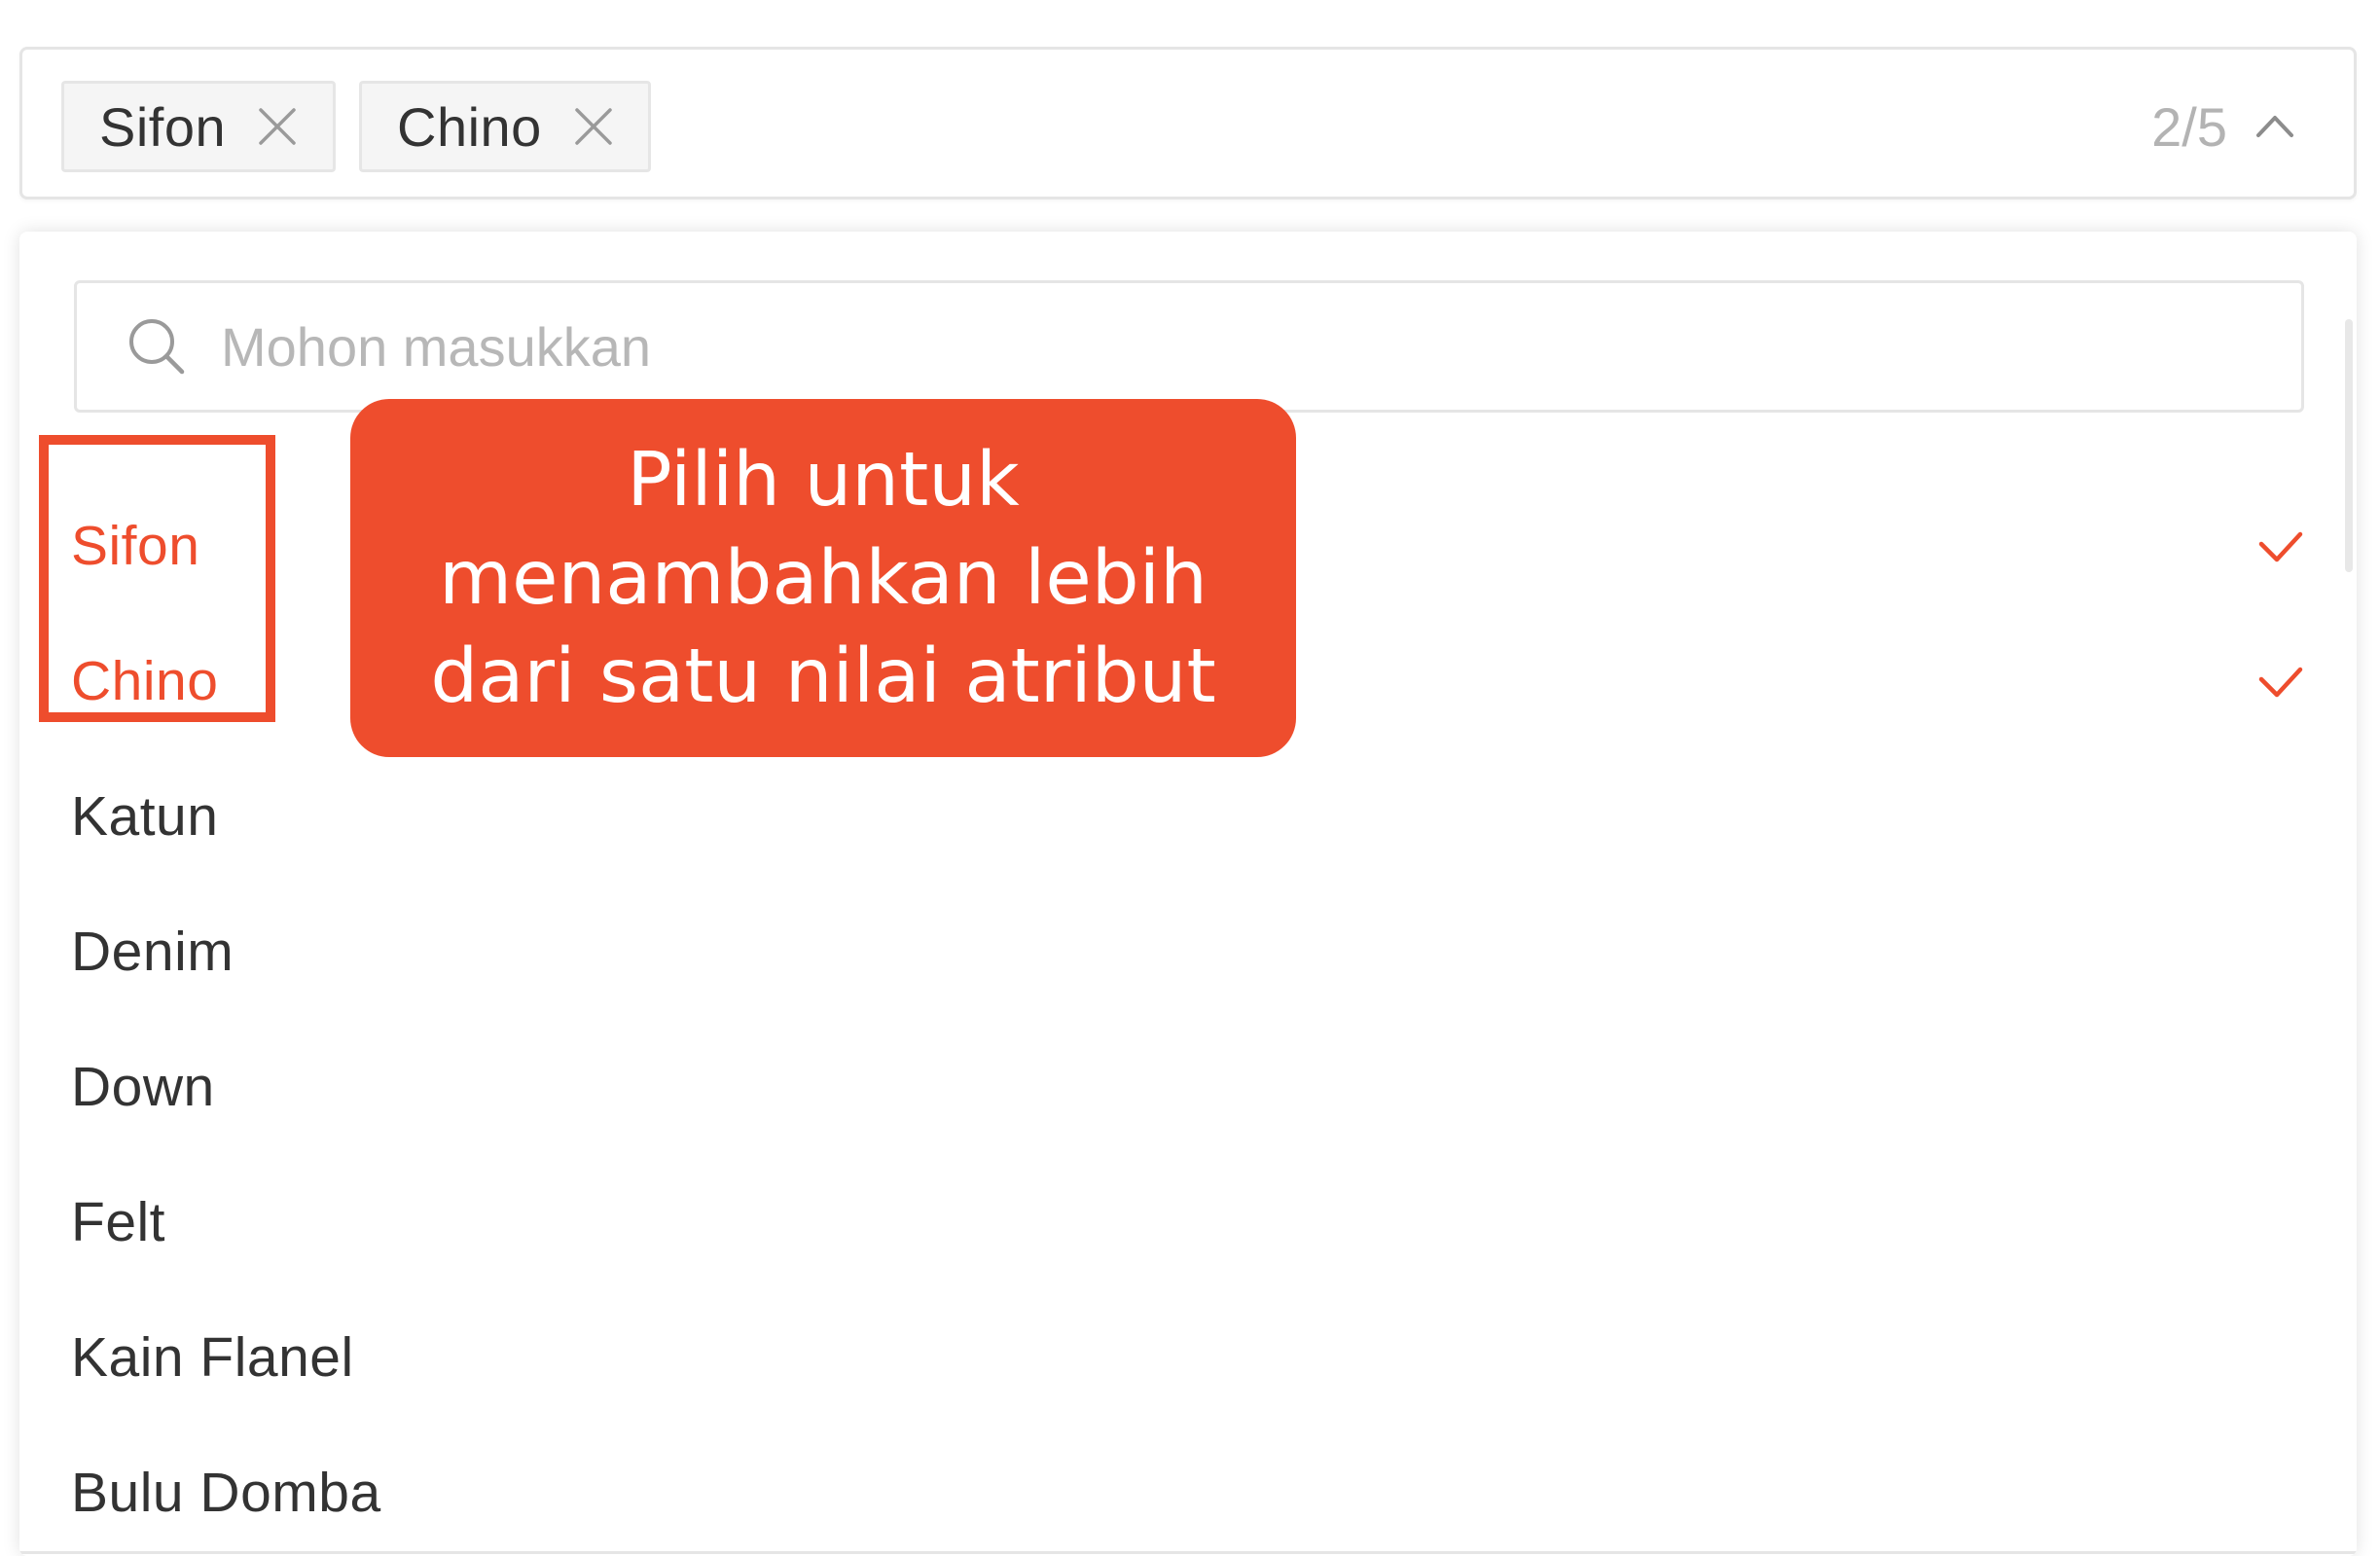  What do you see at coordinates (157, 346) in the screenshot?
I see `search-icon` at bounding box center [157, 346].